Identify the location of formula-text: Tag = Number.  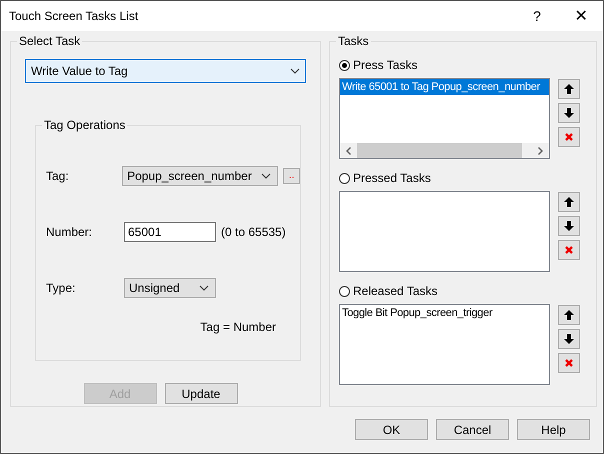
(238, 327).